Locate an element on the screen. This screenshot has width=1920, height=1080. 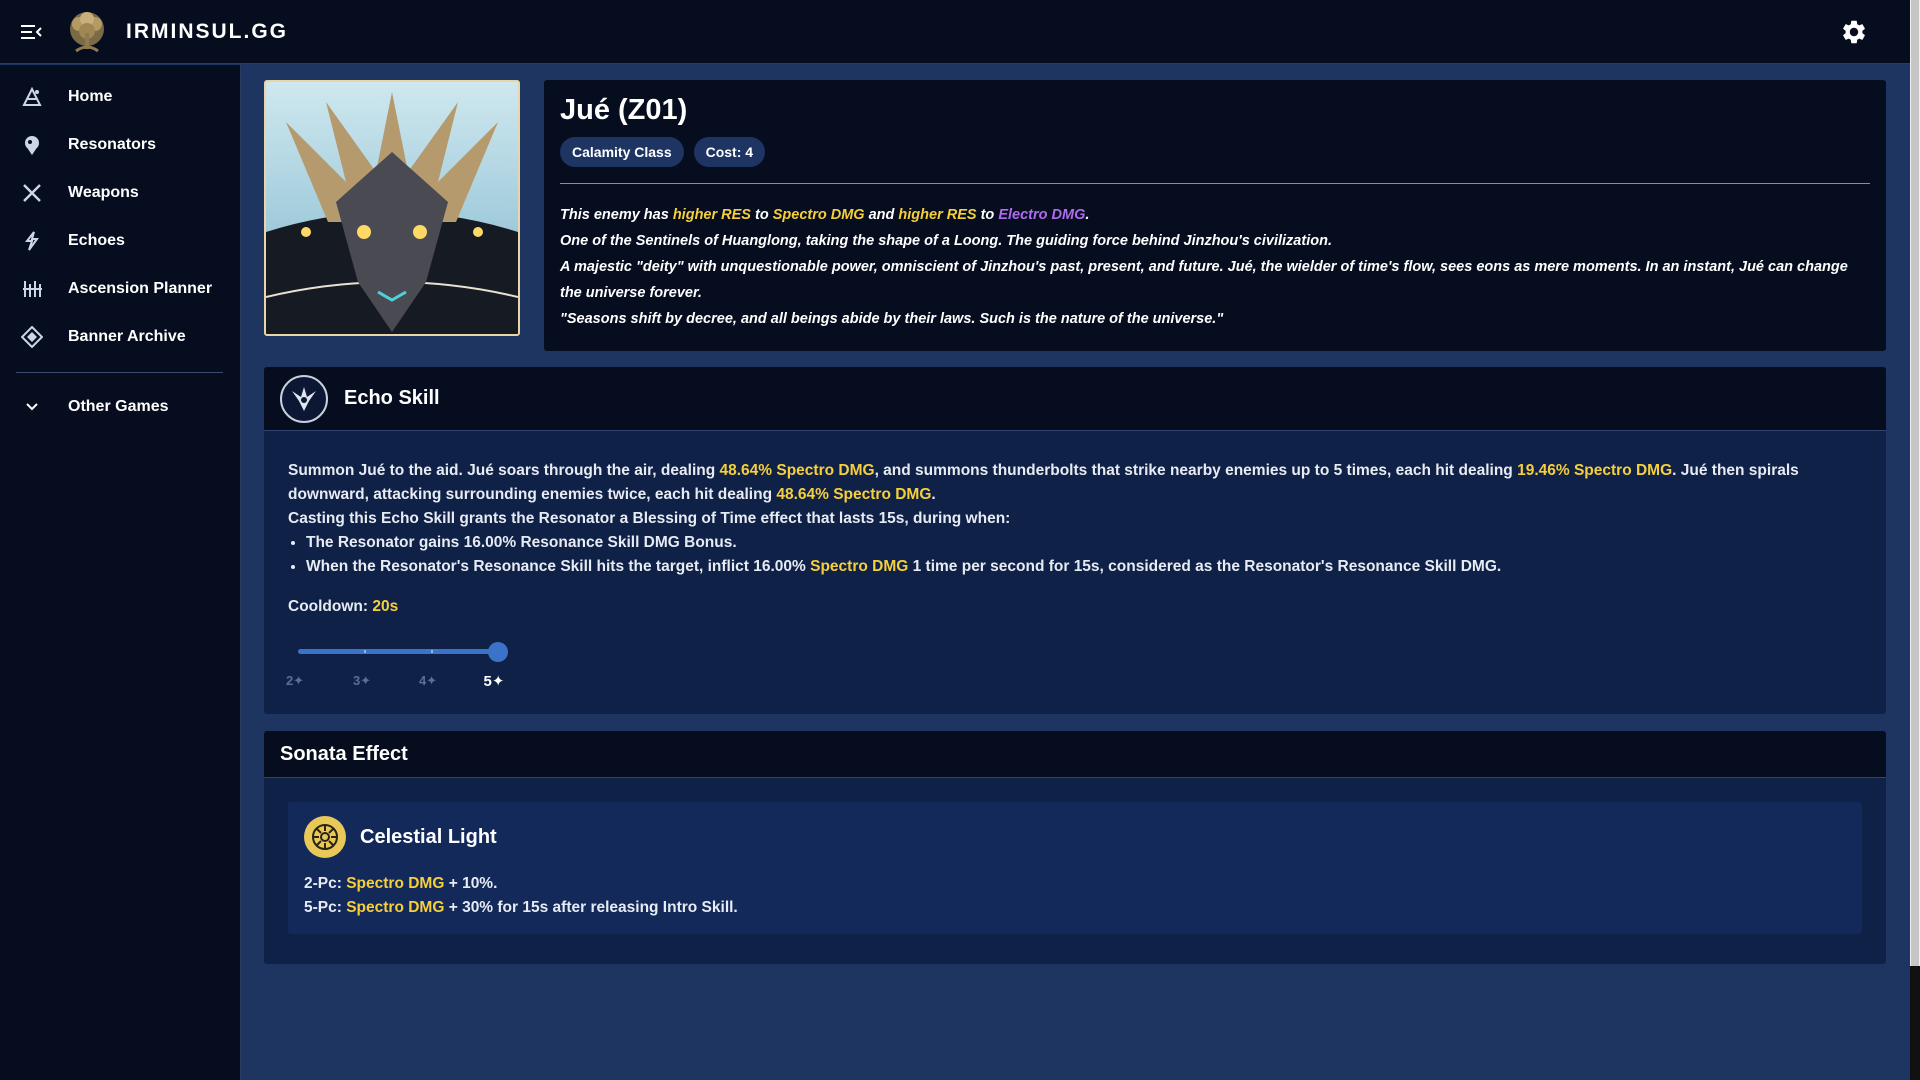
brand-title: IRMINSUL.GG is located at coordinates (207, 32).